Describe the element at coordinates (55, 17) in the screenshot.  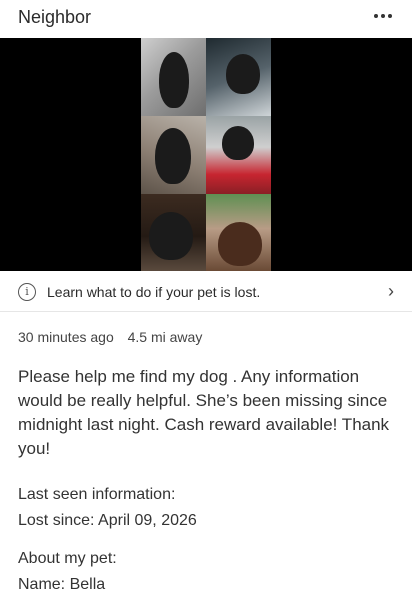
I see `page-title: Neighbor` at that location.